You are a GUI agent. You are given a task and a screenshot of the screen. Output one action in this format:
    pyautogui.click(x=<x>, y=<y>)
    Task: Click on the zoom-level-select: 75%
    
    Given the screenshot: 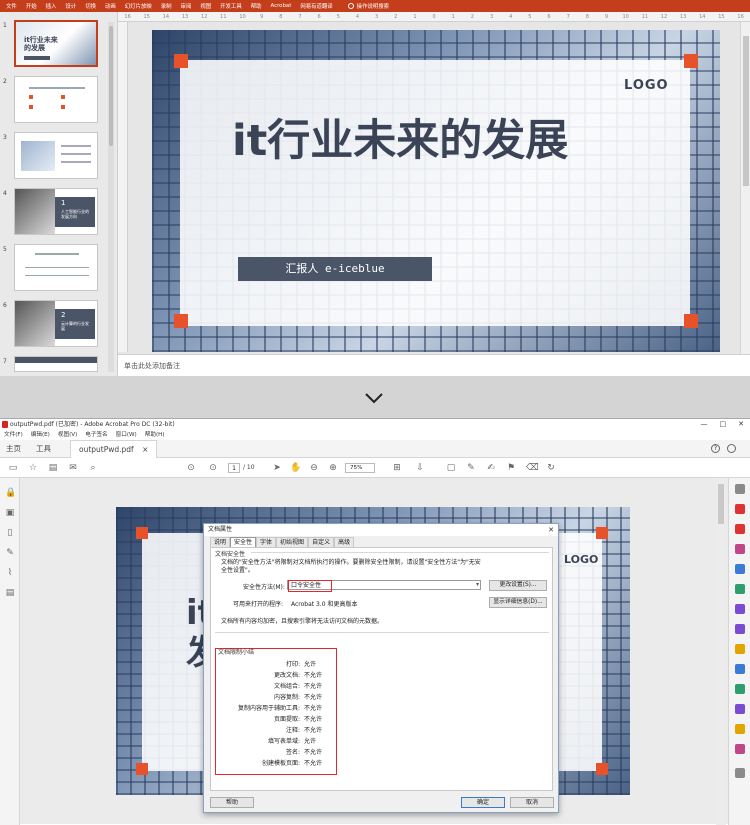 What is the action you would take?
    pyautogui.click(x=360, y=468)
    